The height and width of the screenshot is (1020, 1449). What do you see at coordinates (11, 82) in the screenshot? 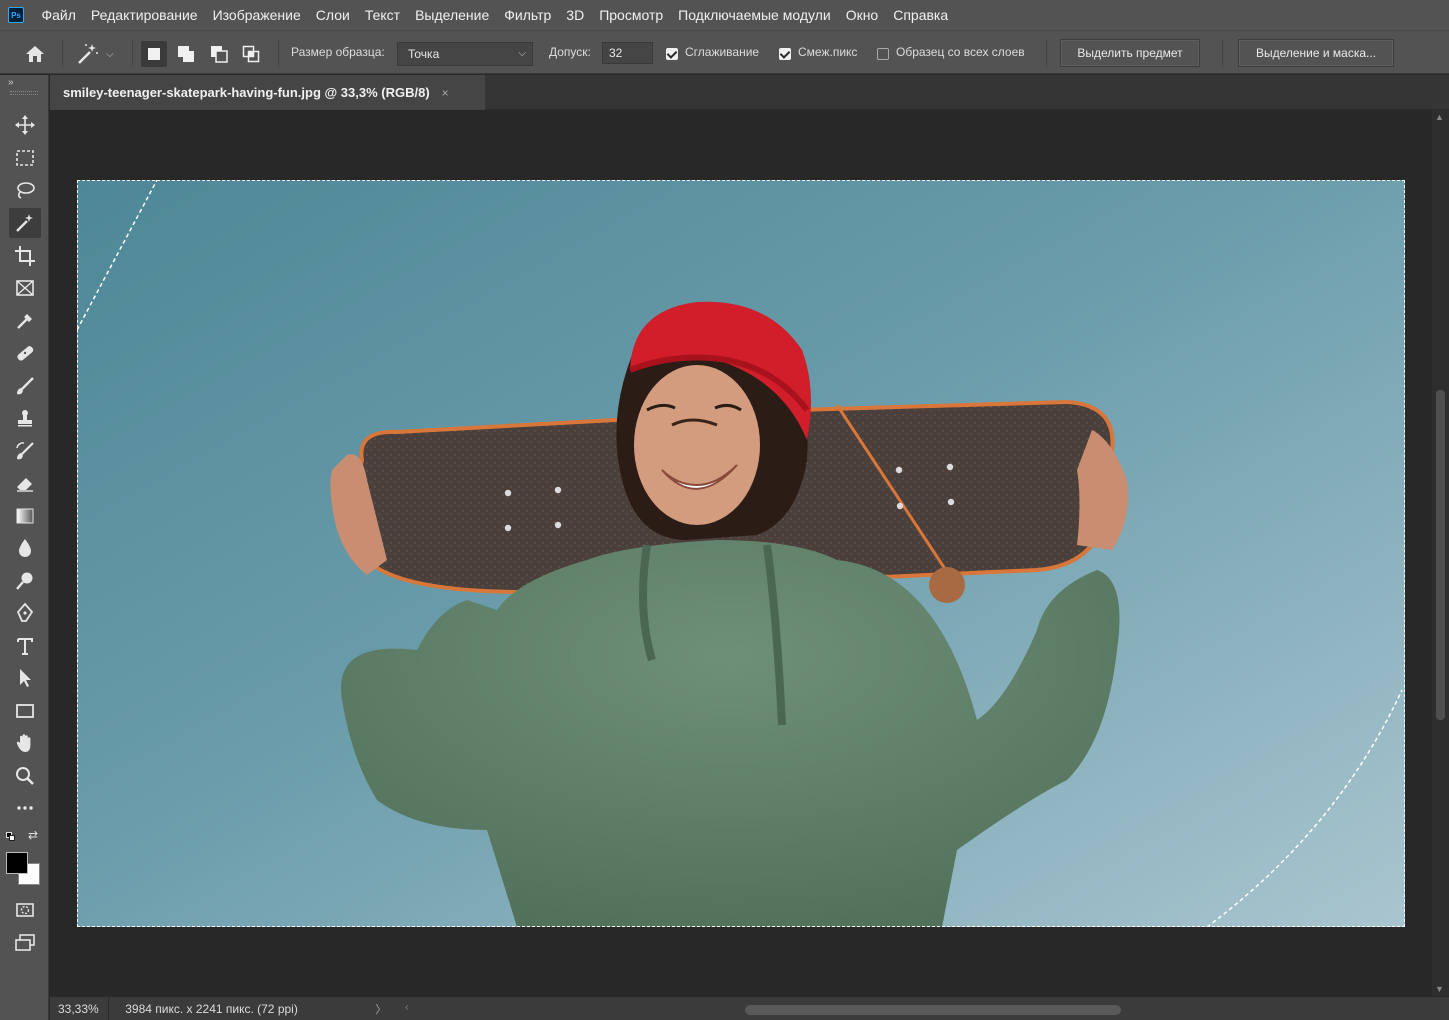
I see `collapse-panel-icon: »` at bounding box center [11, 82].